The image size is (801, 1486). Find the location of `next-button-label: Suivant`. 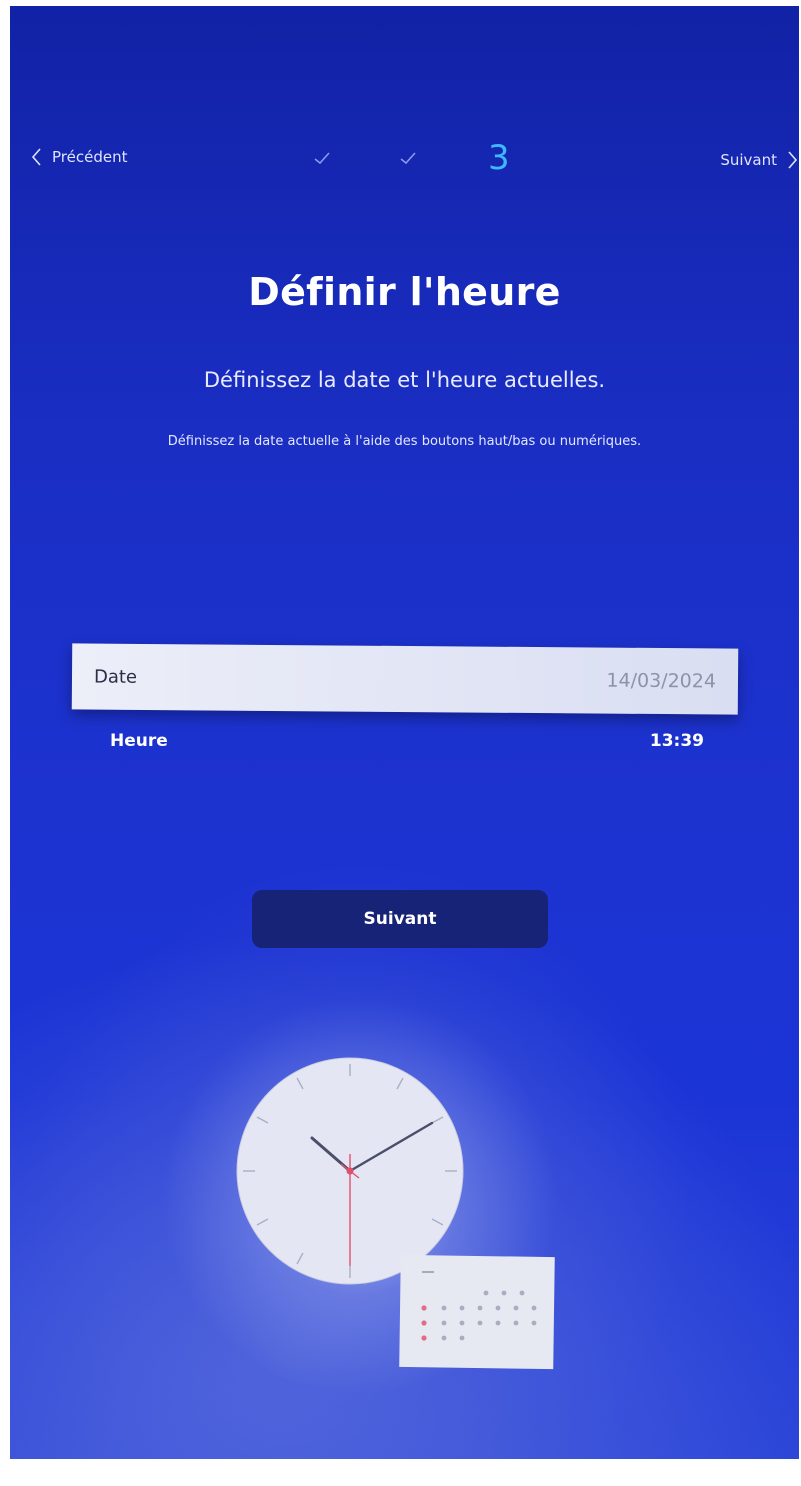

next-button-label: Suivant is located at coordinates (400, 919).